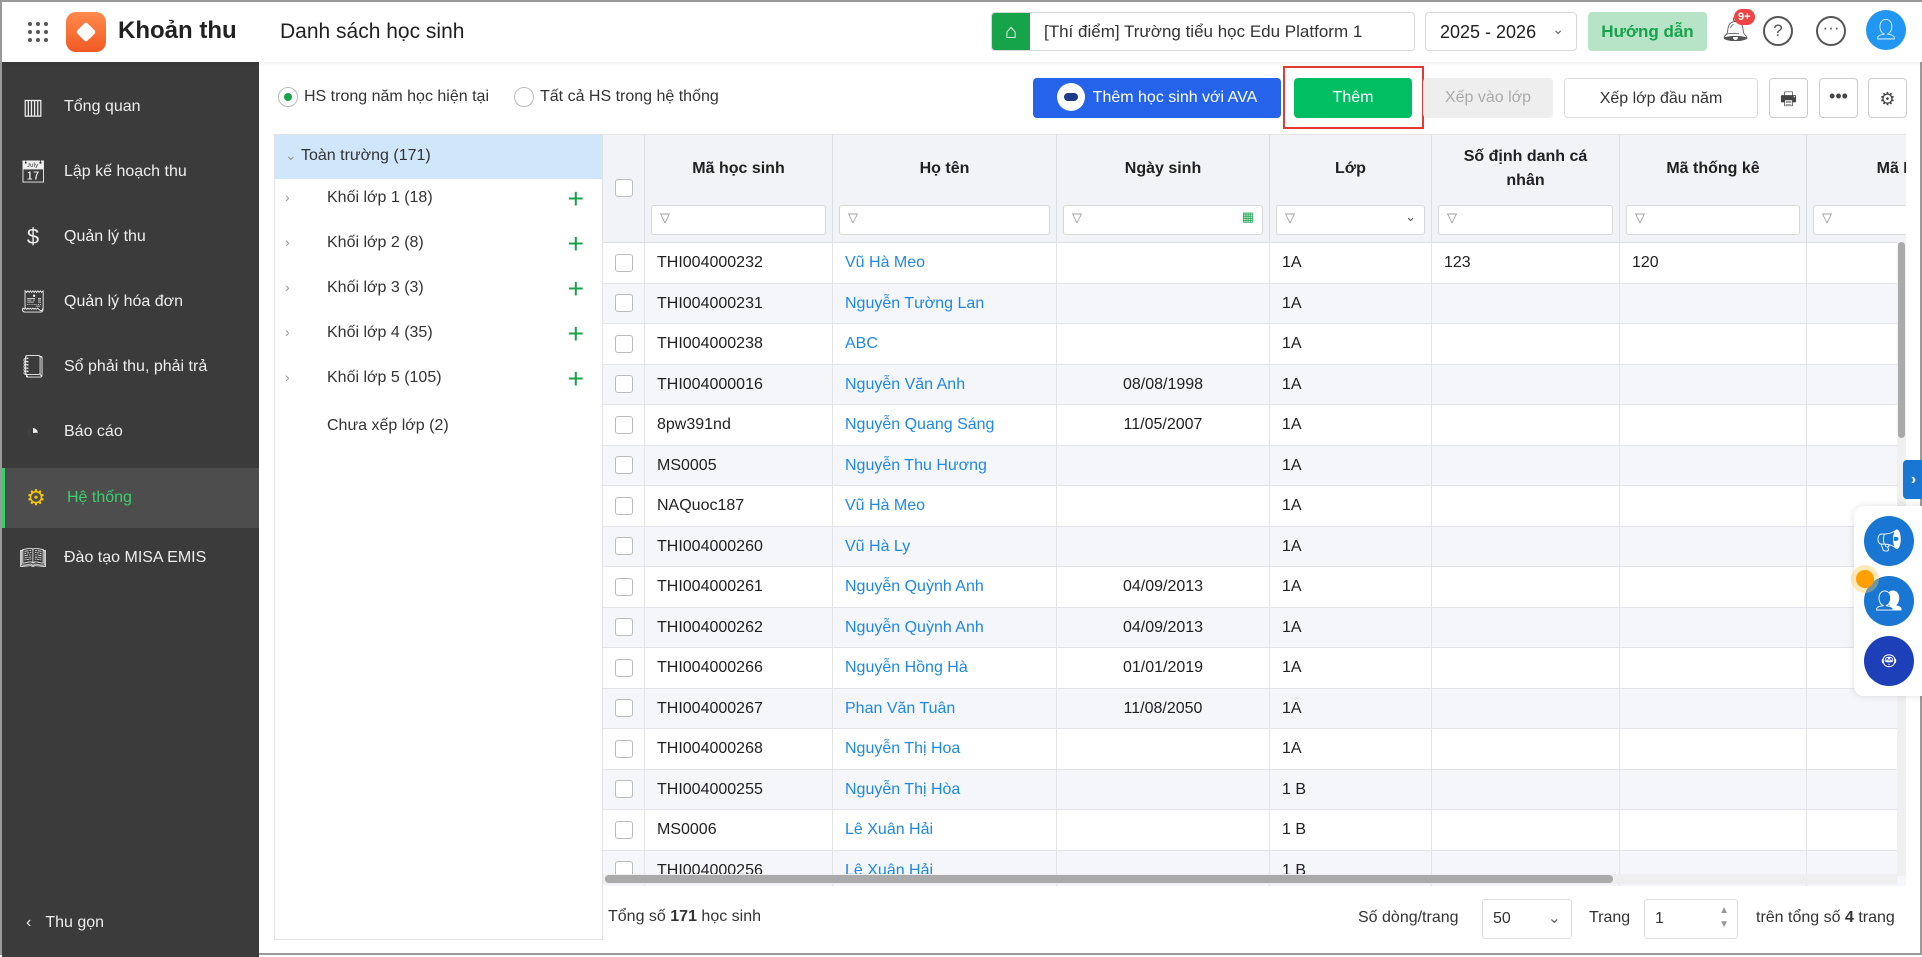  I want to click on add-student-ava-button: Thêm học sinh với AVA, so click(1157, 98).